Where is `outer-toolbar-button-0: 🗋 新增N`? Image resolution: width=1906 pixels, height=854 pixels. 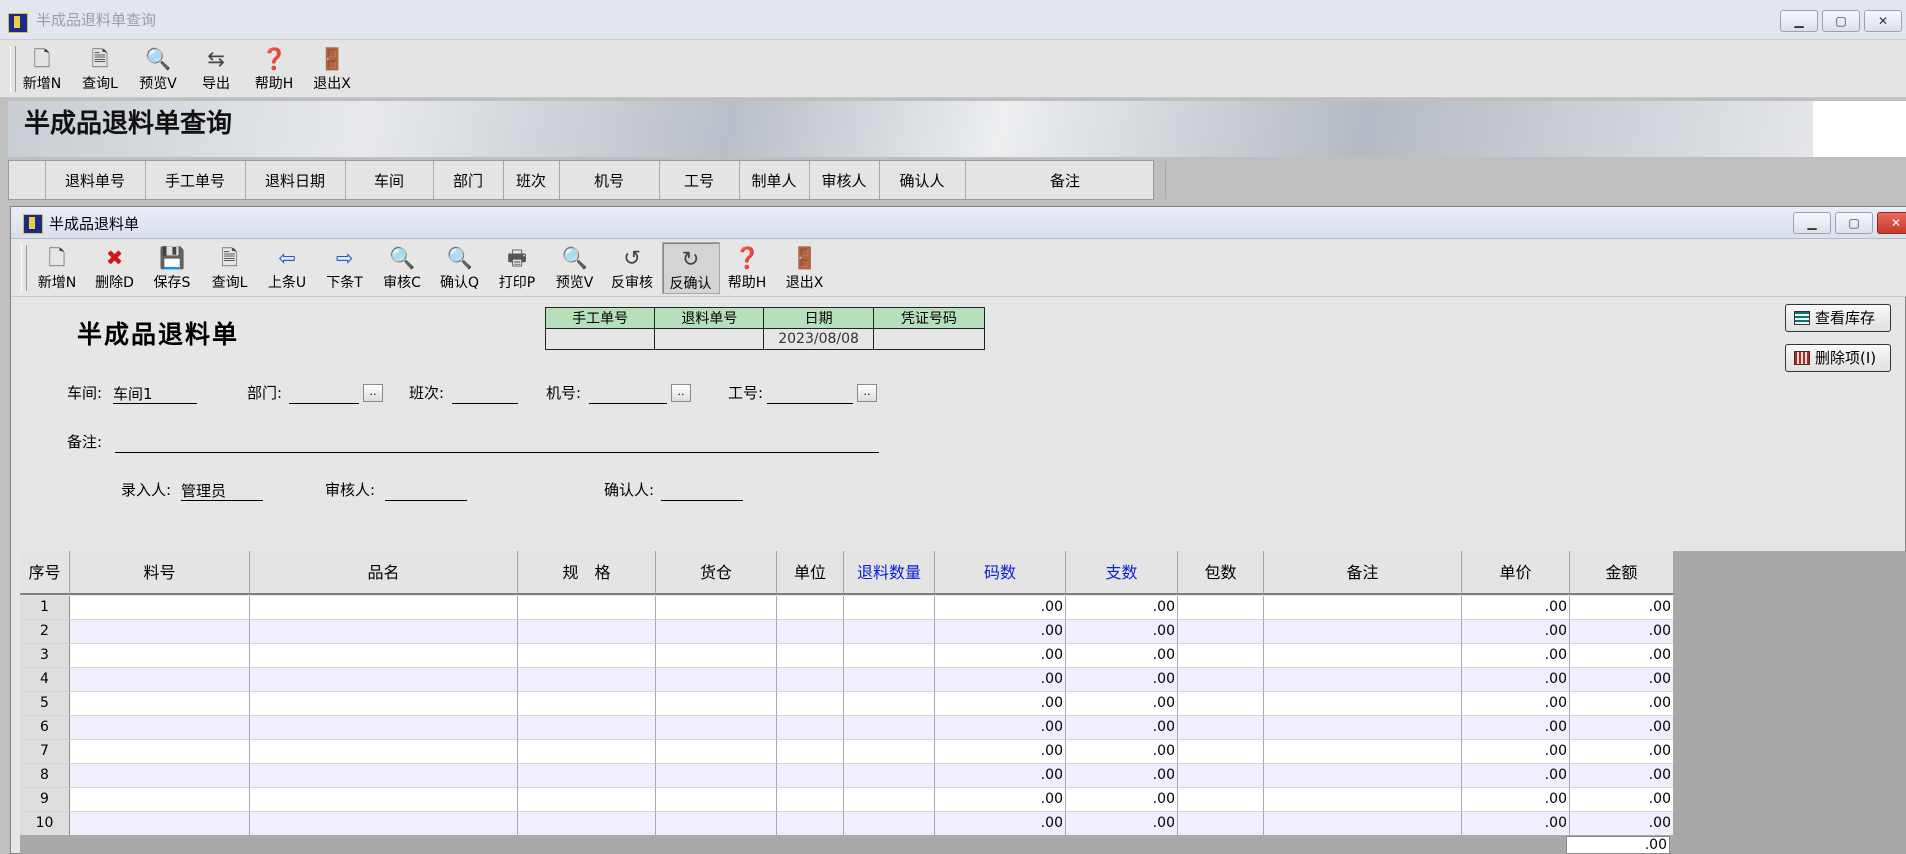
outer-toolbar-button-0: 🗋 新增N is located at coordinates (42, 68).